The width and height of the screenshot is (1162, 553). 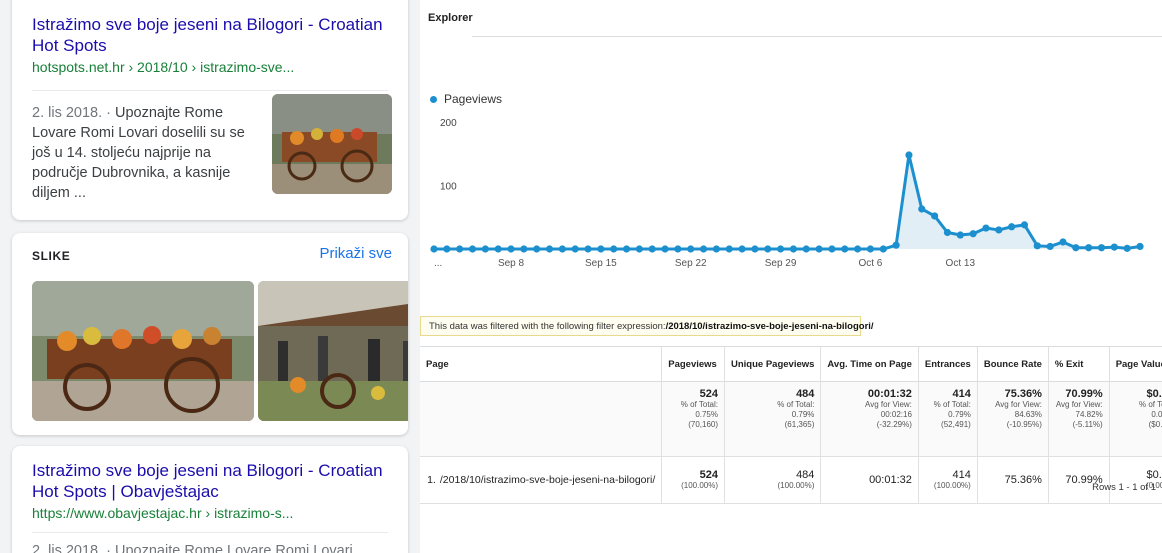 I want to click on col-avg-time: Avg. Time on Page, so click(x=869, y=364).